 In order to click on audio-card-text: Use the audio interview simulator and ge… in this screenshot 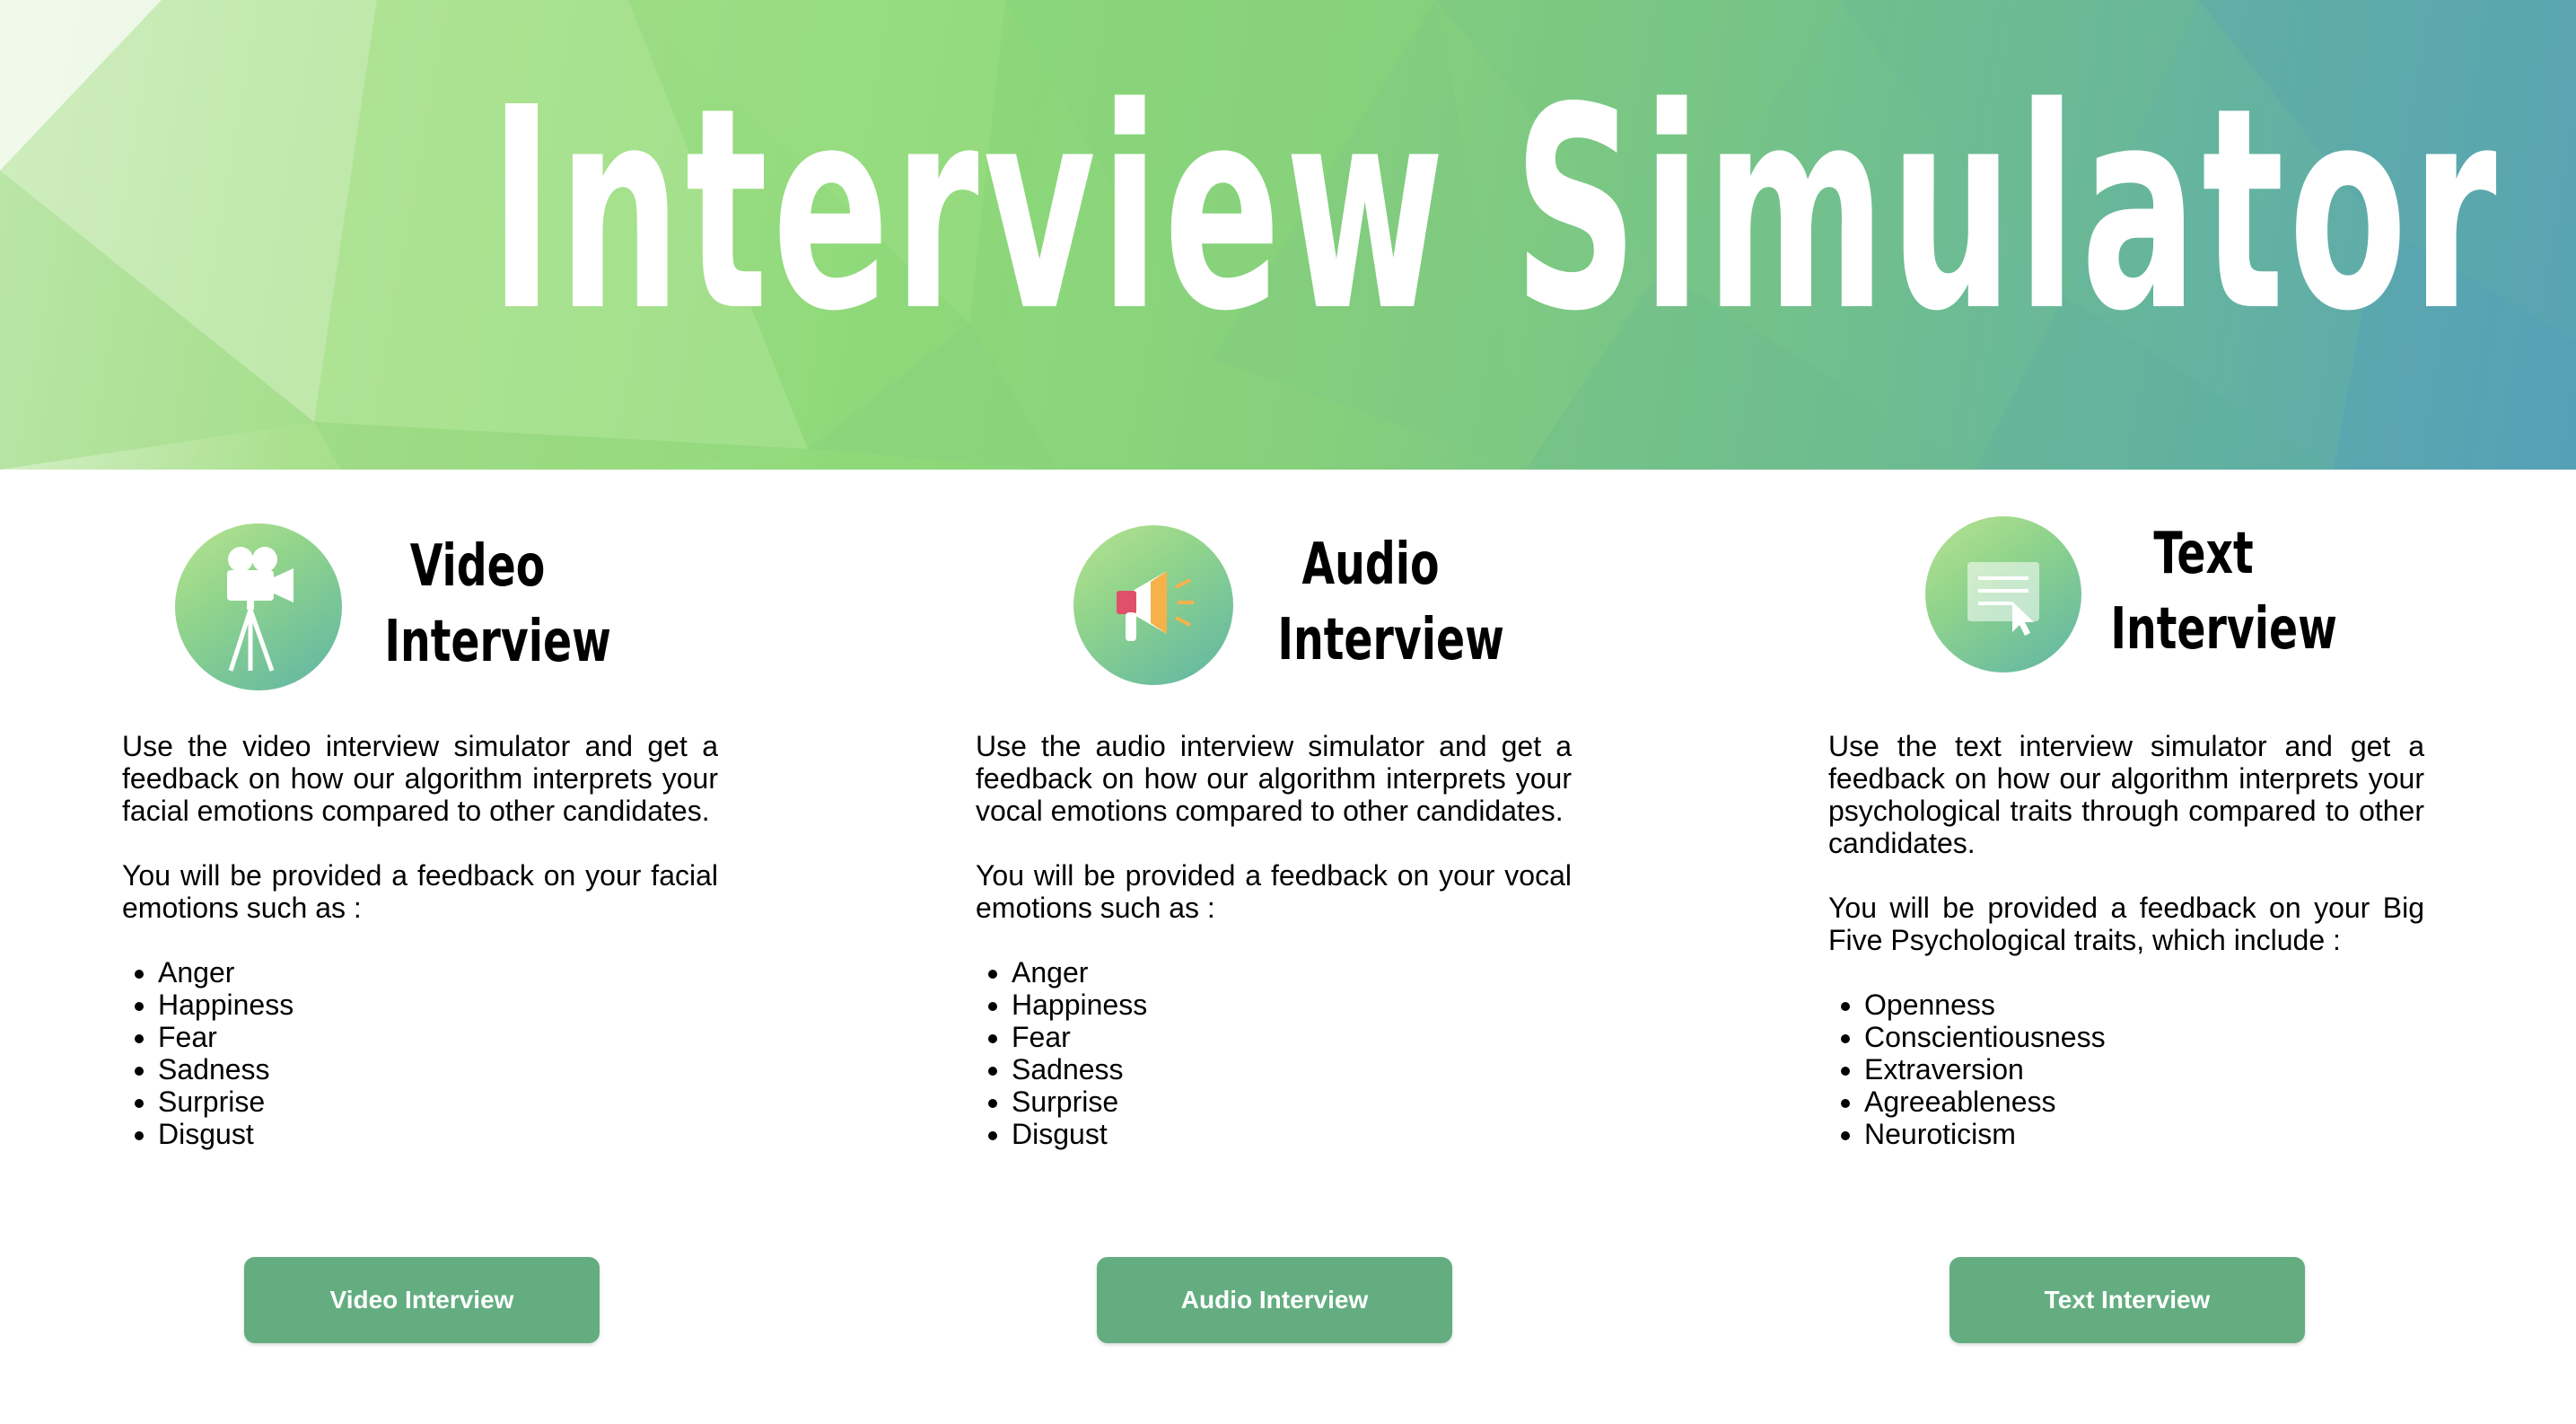, I will do `click(1274, 940)`.